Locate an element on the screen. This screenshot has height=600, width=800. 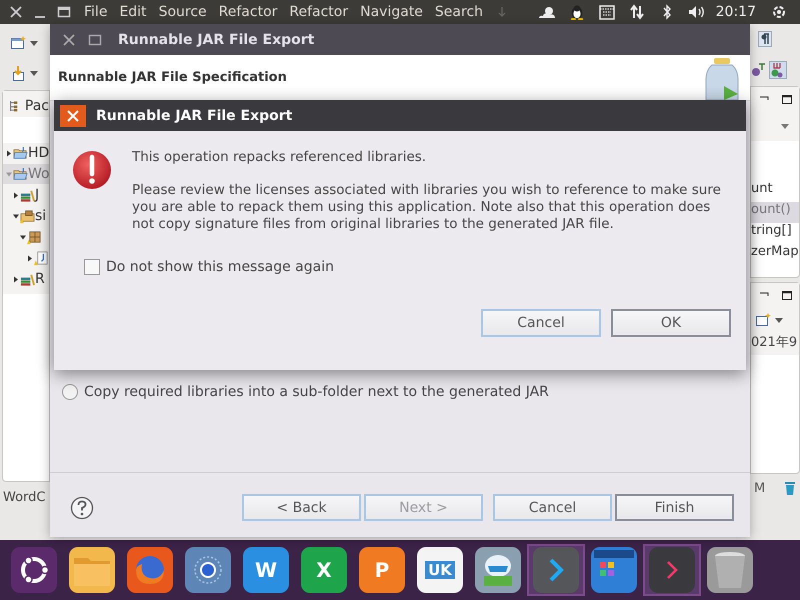
code-launcher is located at coordinates (556, 570).